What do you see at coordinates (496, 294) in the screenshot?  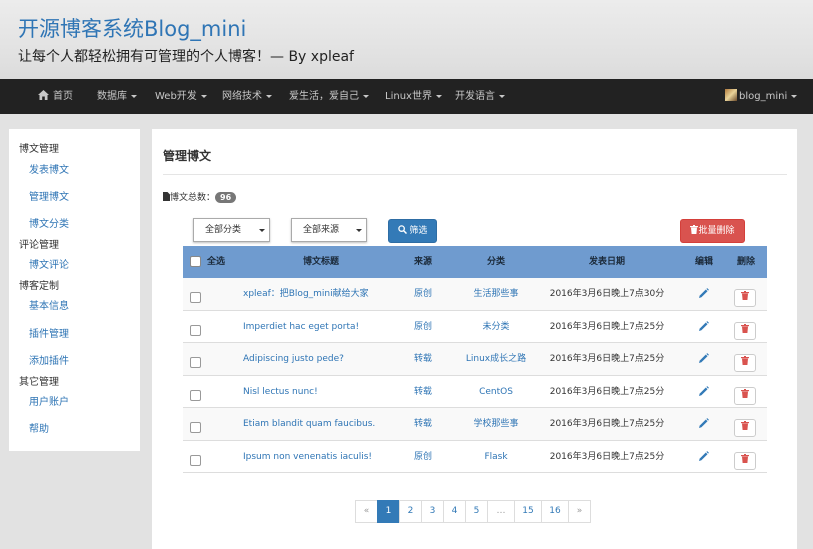 I see `post-category: 生活那些事` at bounding box center [496, 294].